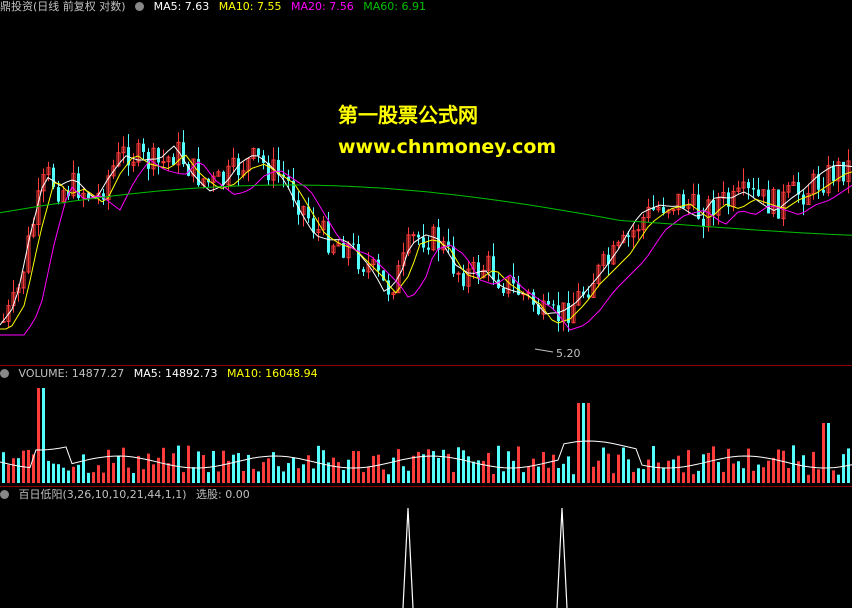 This screenshot has height=608, width=852. Describe the element at coordinates (272, 373) in the screenshot. I see `volume-ma10-value: MA10: 16048.94` at that location.